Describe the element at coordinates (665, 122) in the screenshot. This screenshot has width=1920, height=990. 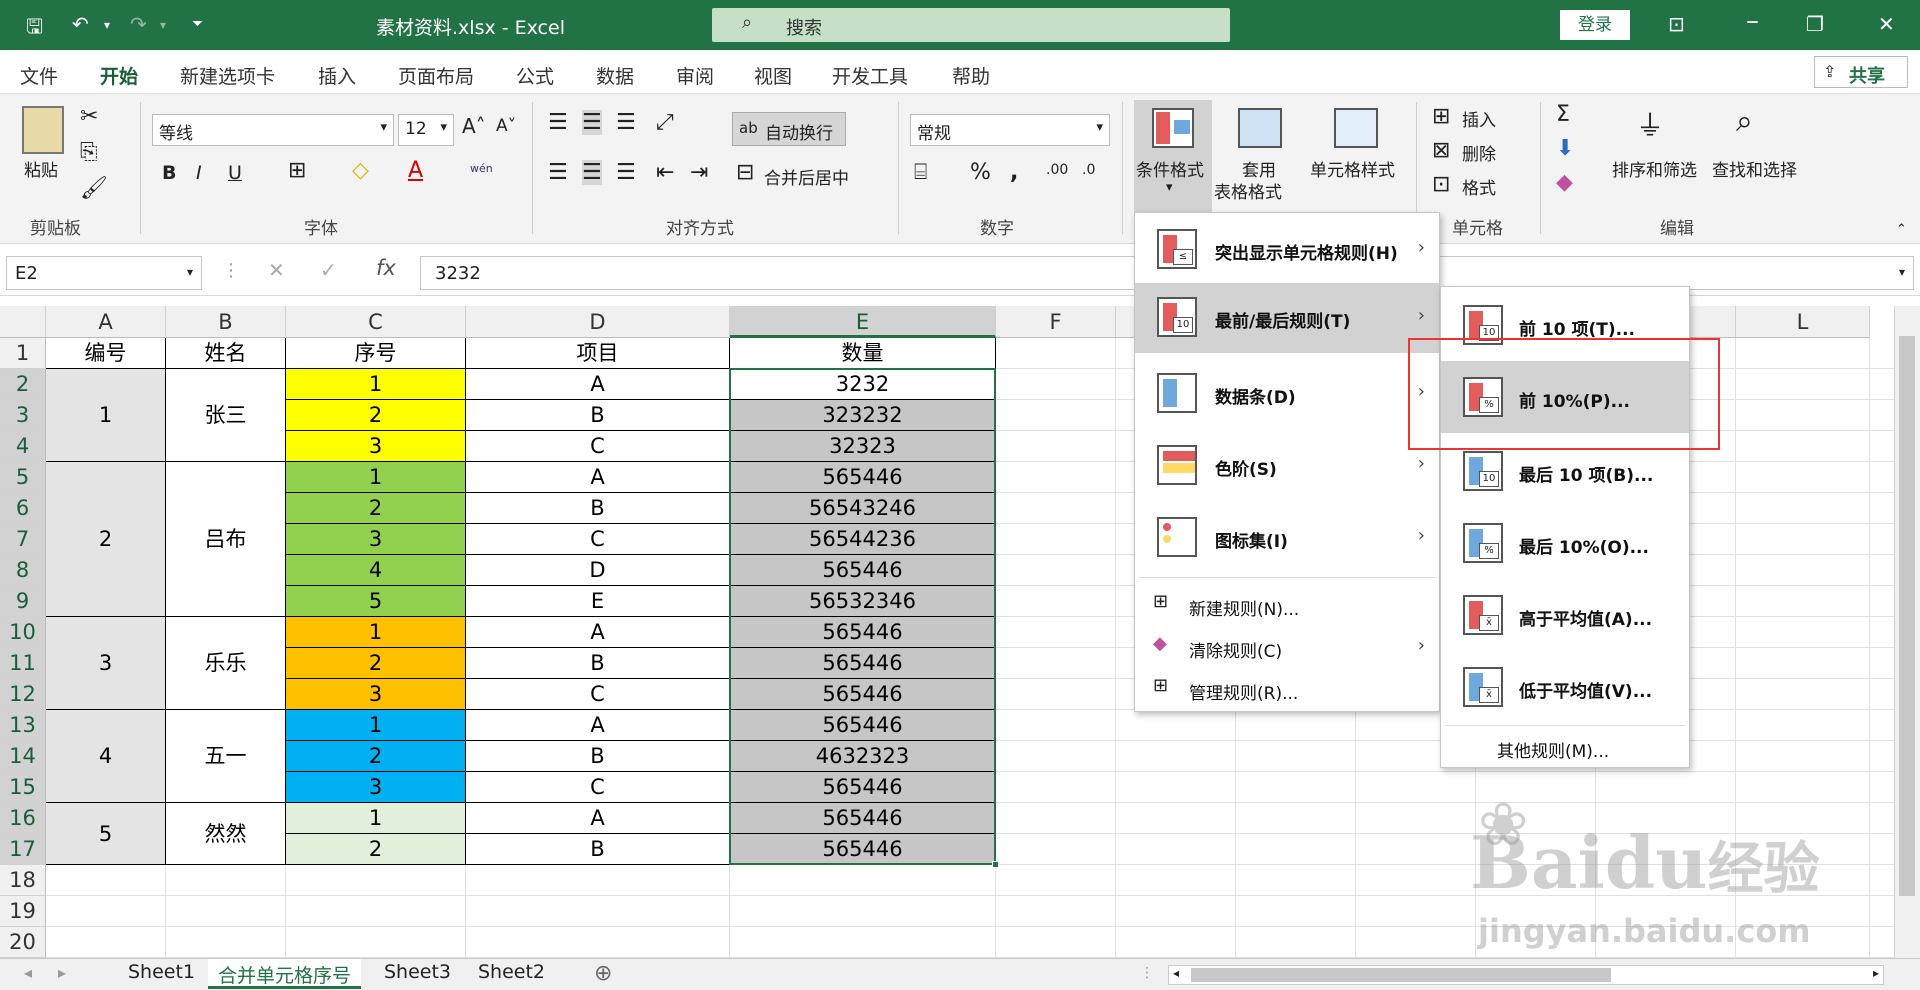
I see `orientation-icon: ⤢` at that location.